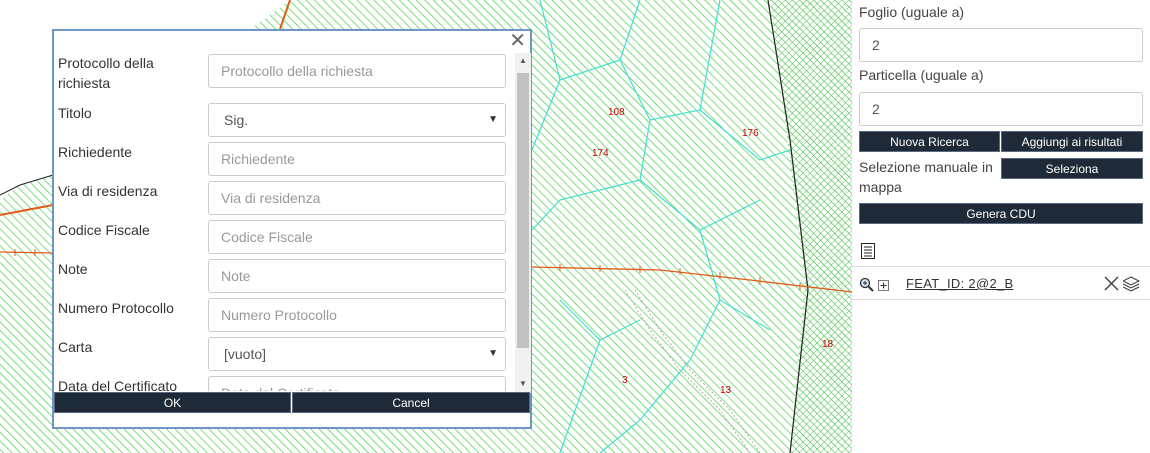 The image size is (1150, 453). I want to click on generate-cdu-button: Genera CDU, so click(1001, 213).